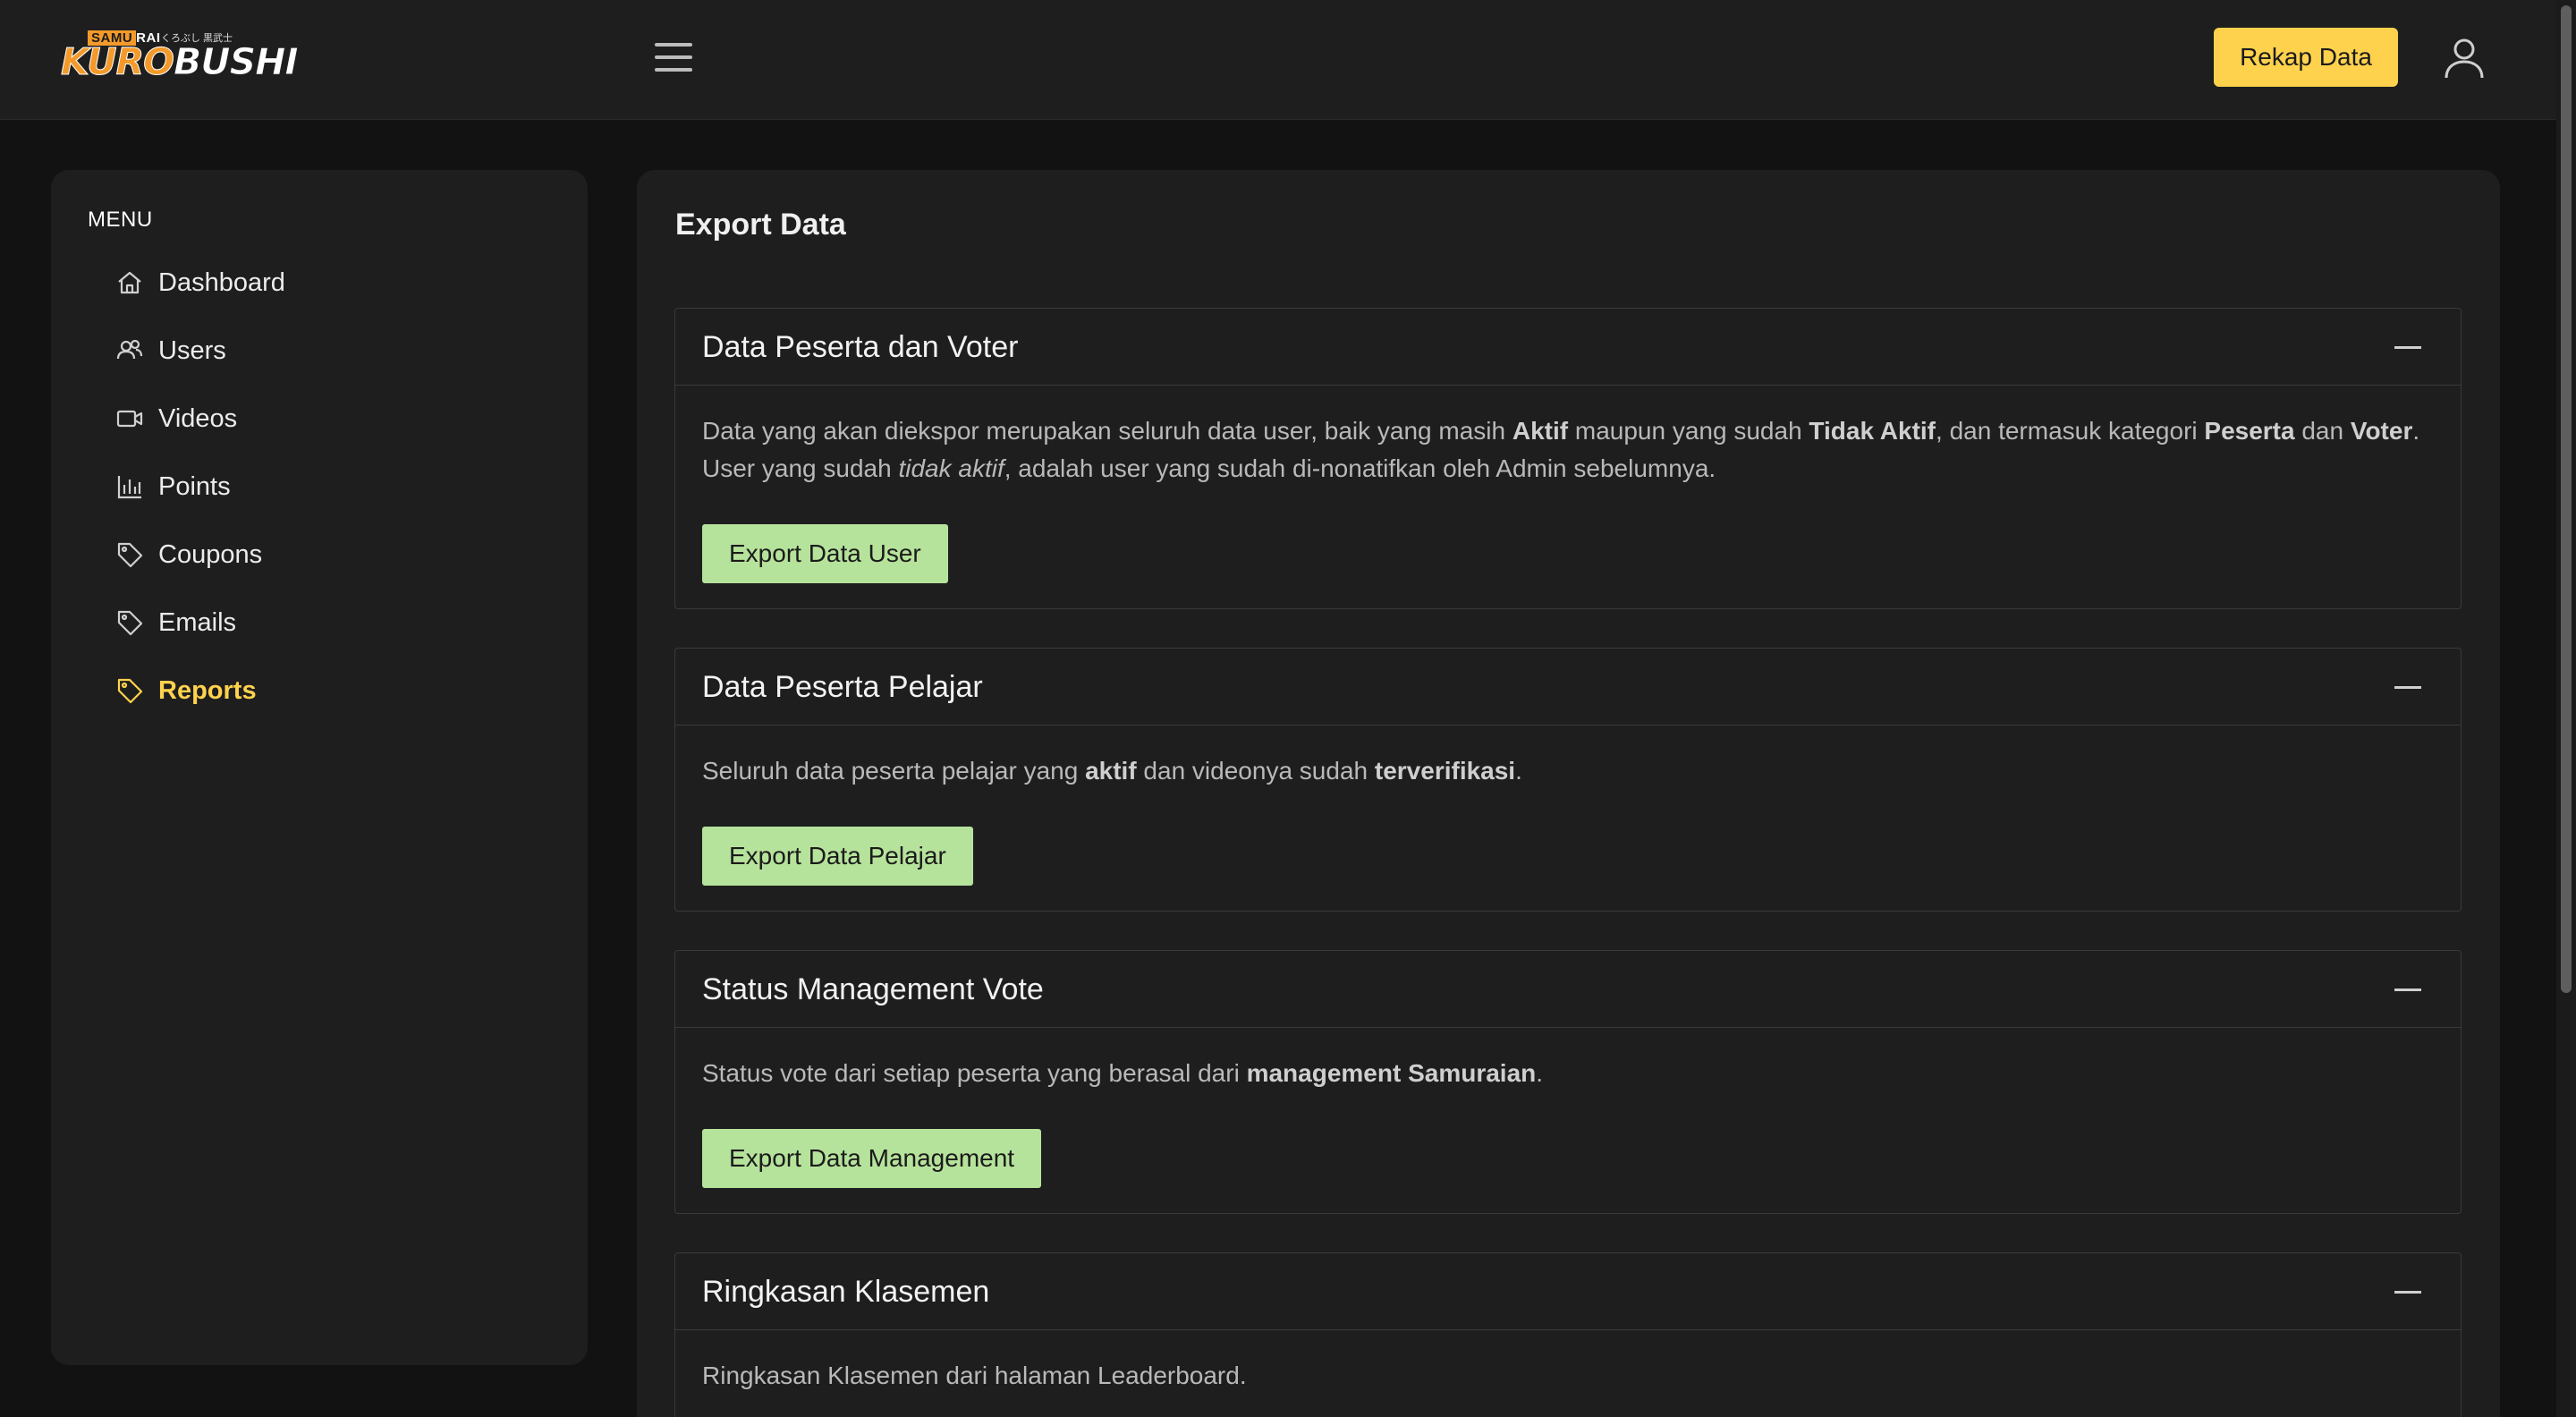 The height and width of the screenshot is (1417, 2576). What do you see at coordinates (1568, 1292) in the screenshot?
I see `card-header: Ringkasan Klasemen` at bounding box center [1568, 1292].